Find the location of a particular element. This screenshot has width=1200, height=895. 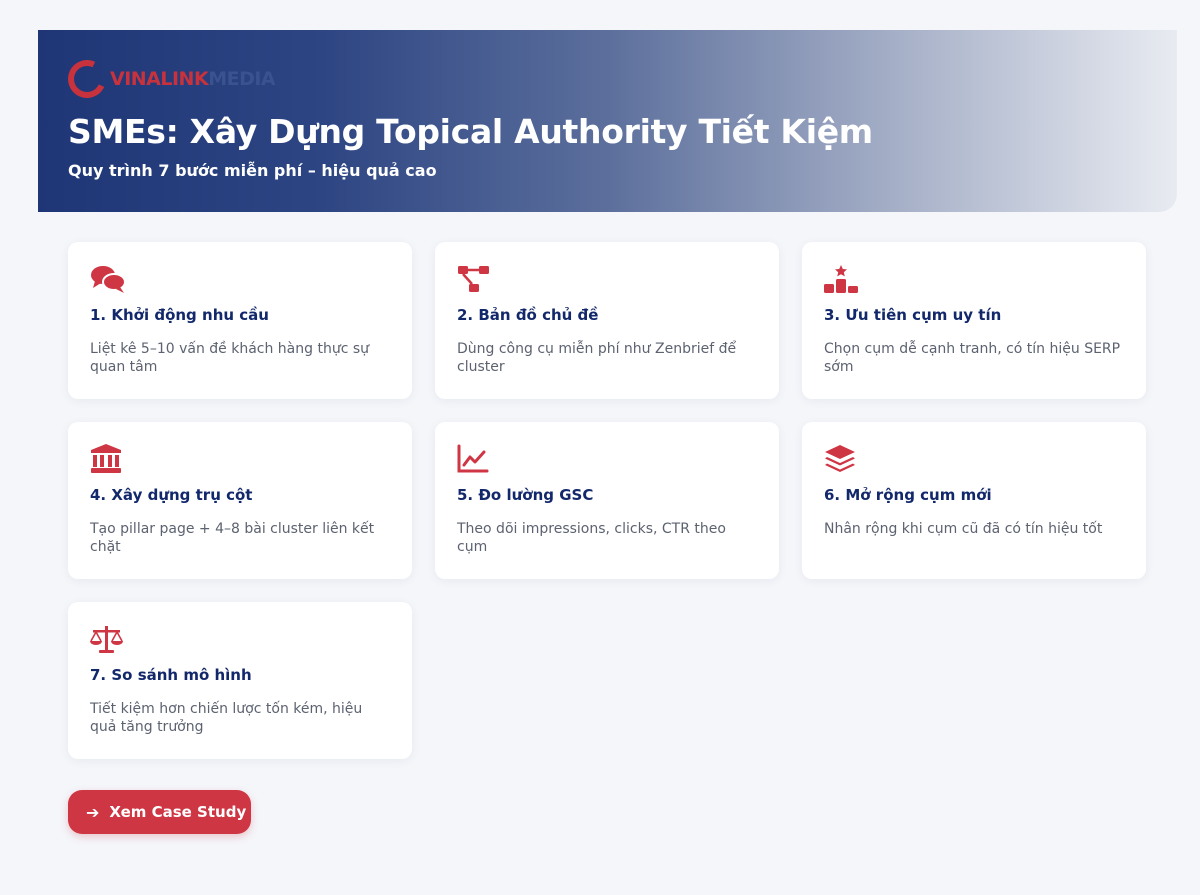

logo-mark-icon is located at coordinates (87, 79).